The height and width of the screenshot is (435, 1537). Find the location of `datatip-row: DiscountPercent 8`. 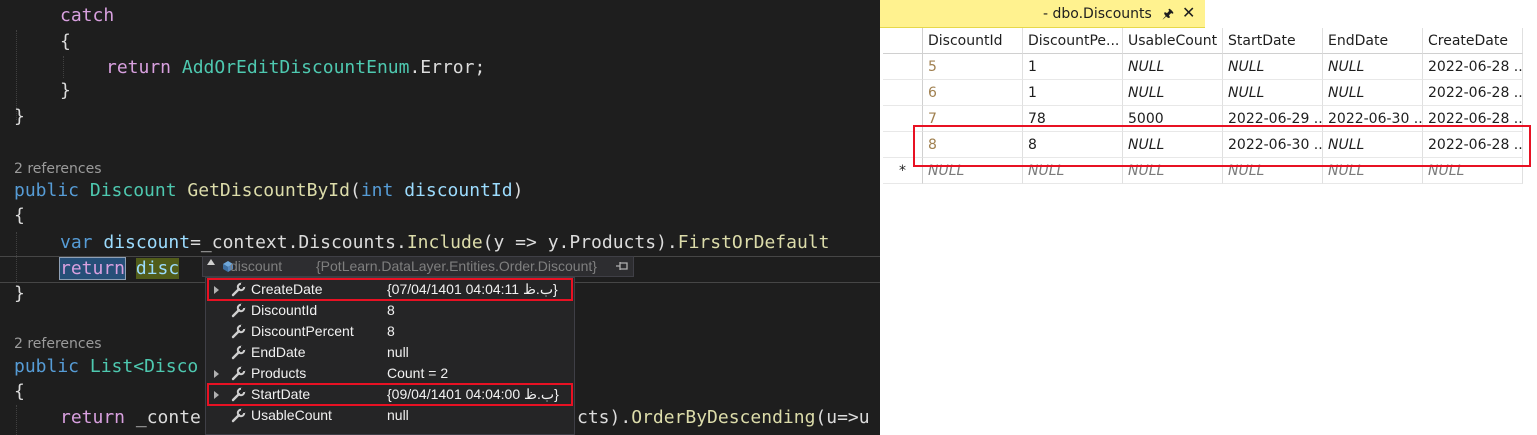

datatip-row: DiscountPercent 8 is located at coordinates (390, 331).